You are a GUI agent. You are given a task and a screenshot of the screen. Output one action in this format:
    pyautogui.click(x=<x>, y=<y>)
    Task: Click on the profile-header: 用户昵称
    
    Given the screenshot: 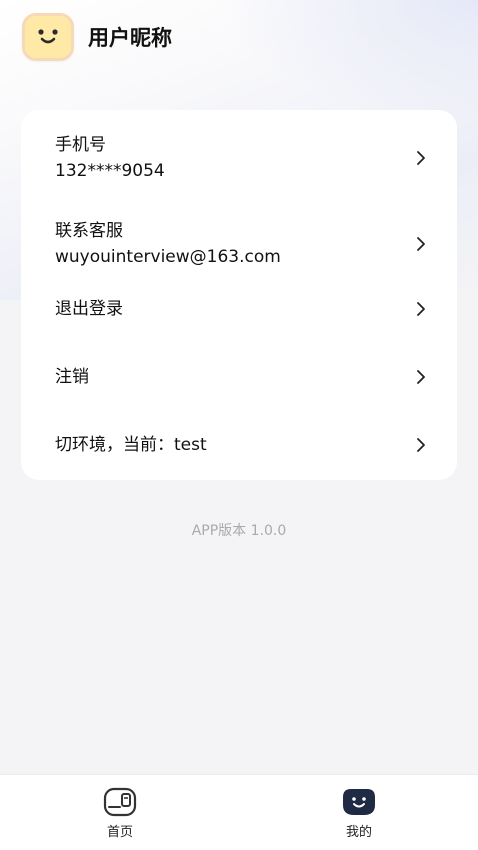 What is the action you would take?
    pyautogui.click(x=97, y=37)
    